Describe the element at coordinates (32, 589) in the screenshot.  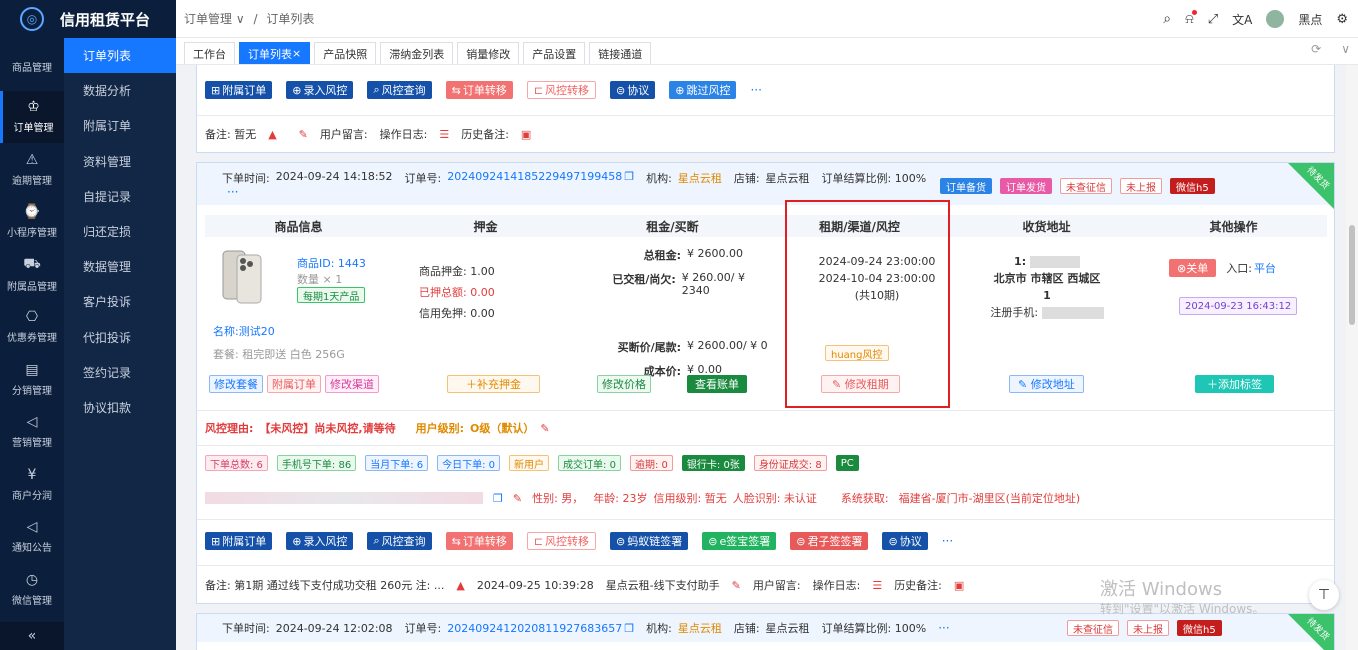
I see `sidebar-item: ◷ 微信管理` at that location.